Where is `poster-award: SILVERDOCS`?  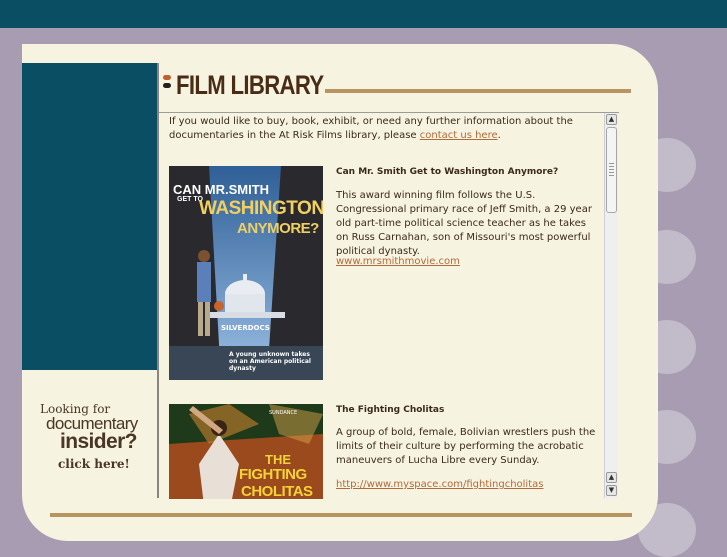
poster-award: SILVERDOCS is located at coordinates (245, 328).